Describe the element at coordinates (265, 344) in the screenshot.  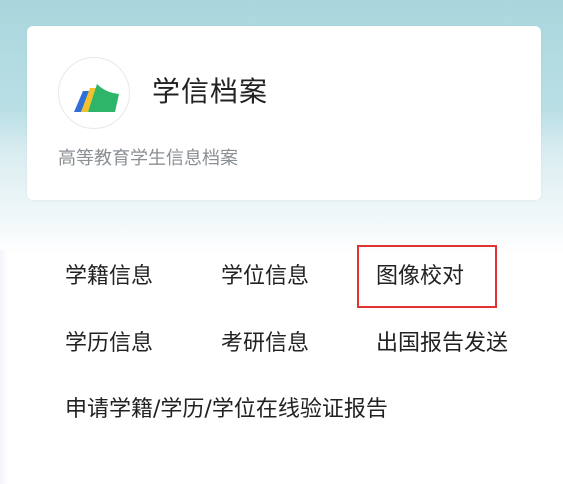
I see `menu-item-postgraduate-exam: 考研信息` at that location.